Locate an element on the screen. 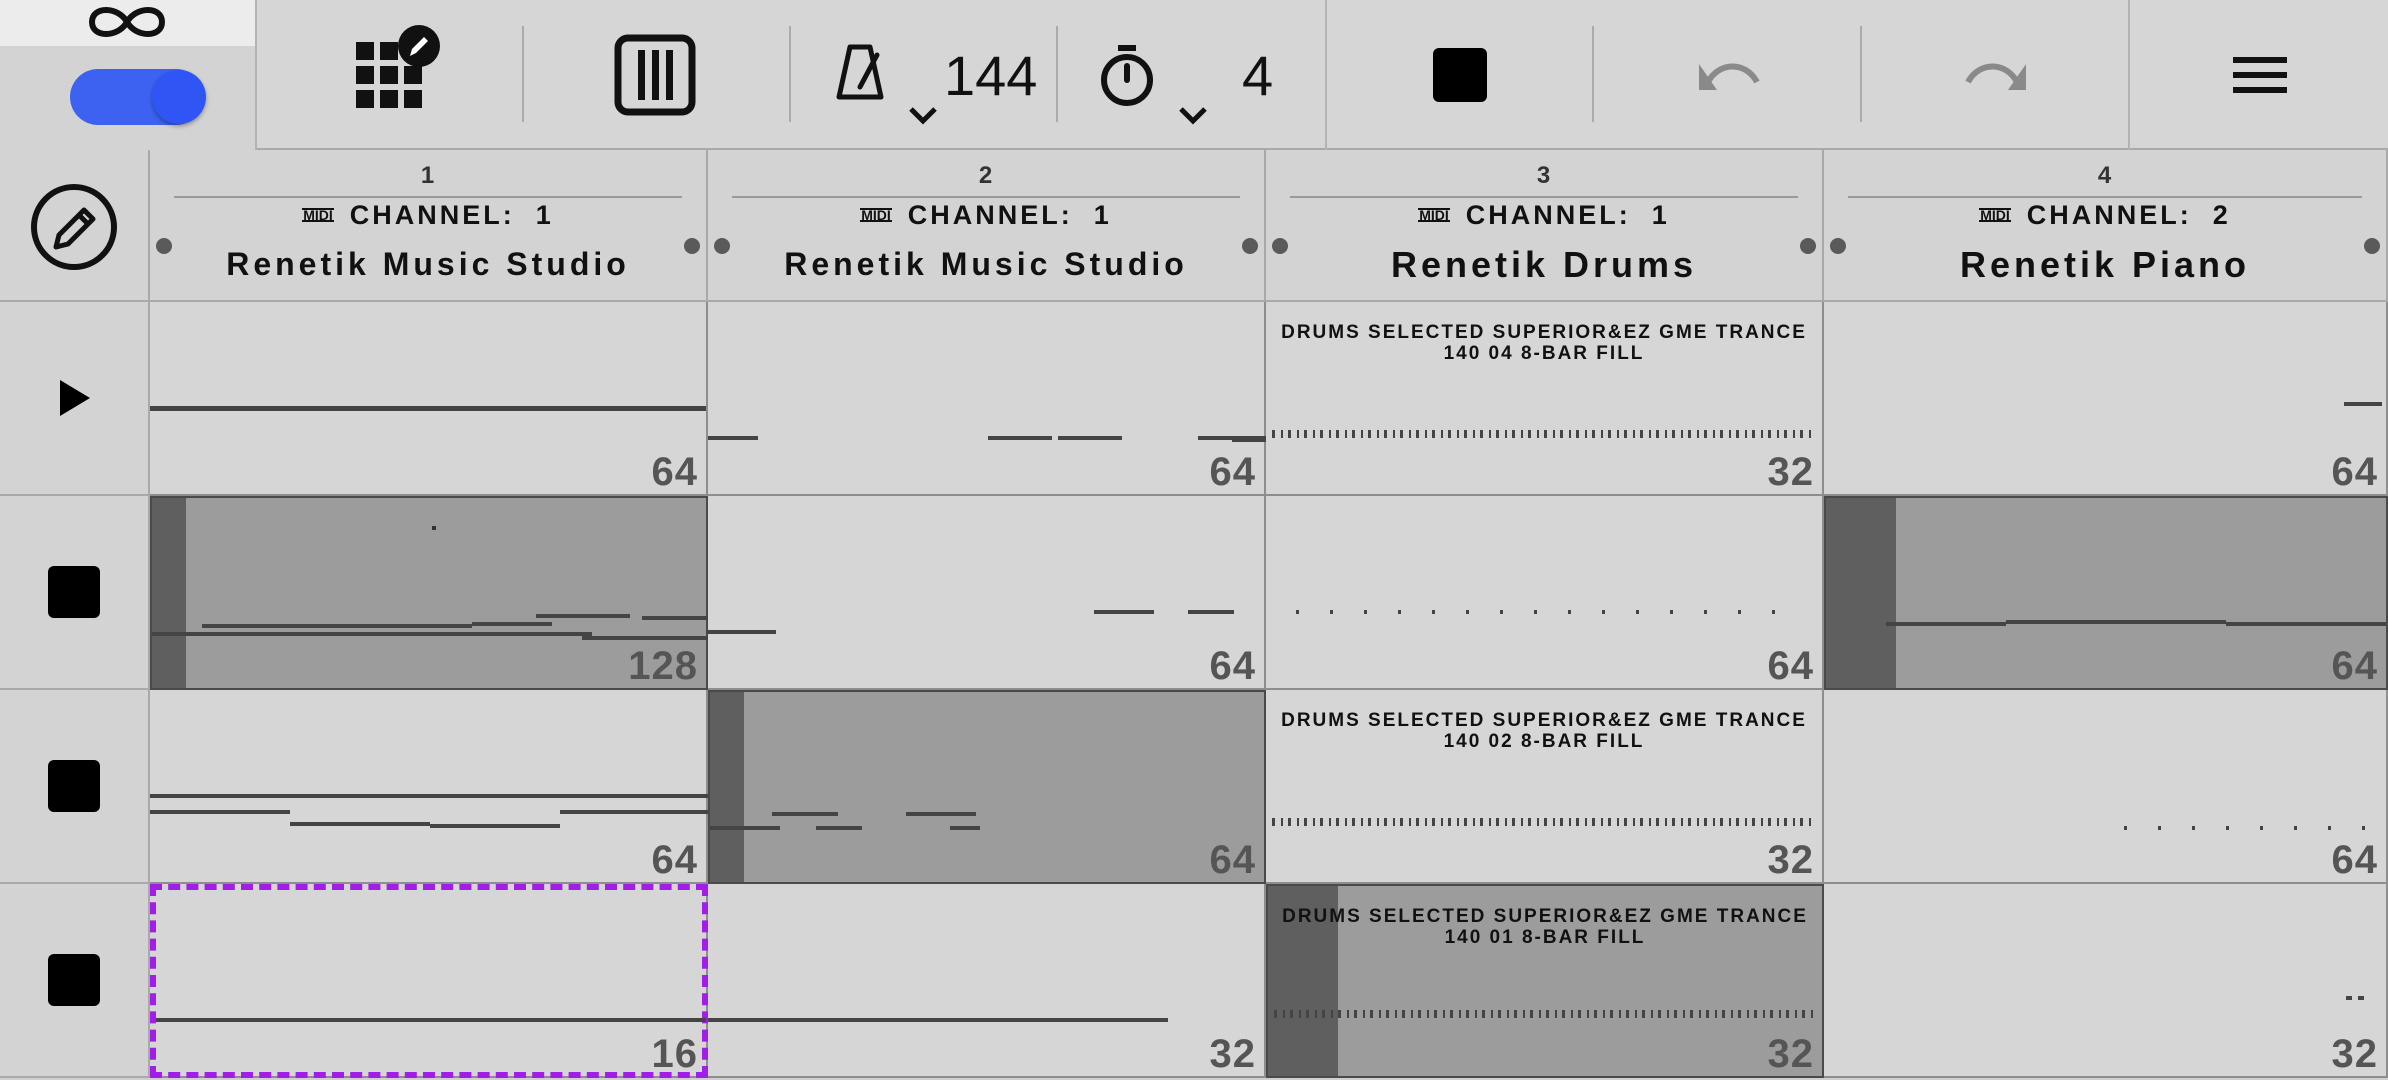 The height and width of the screenshot is (1080, 2388). clip-slot-3-4: 64 is located at coordinates (2106, 787).